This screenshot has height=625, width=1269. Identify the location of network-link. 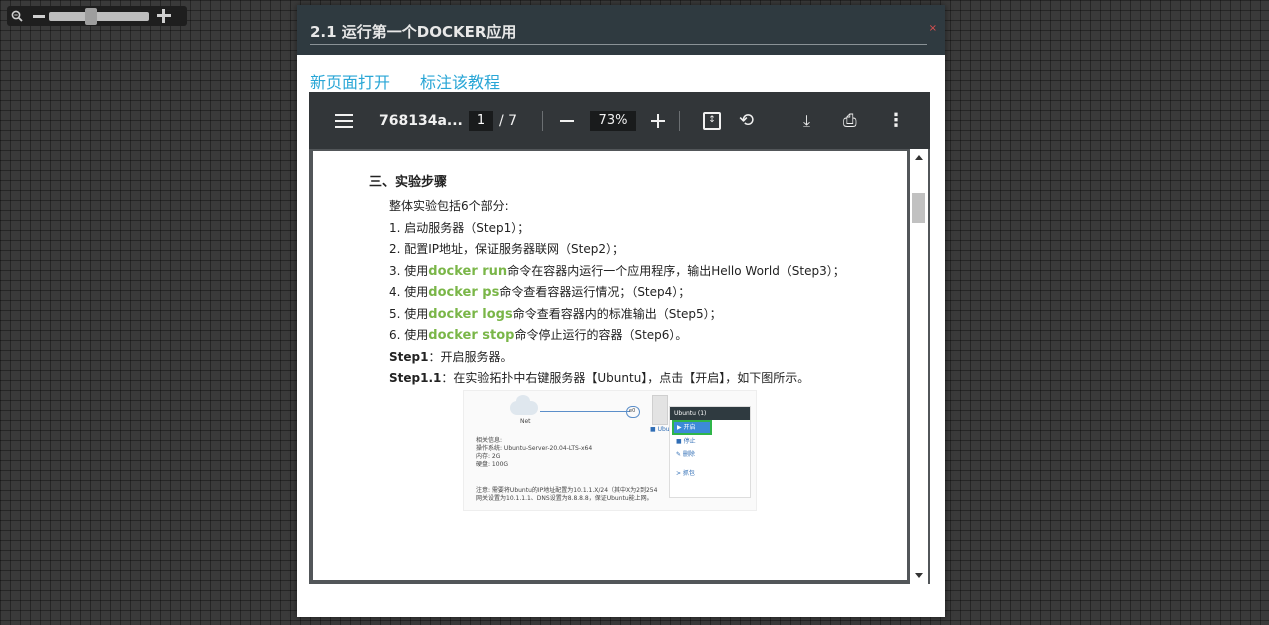
(585, 411).